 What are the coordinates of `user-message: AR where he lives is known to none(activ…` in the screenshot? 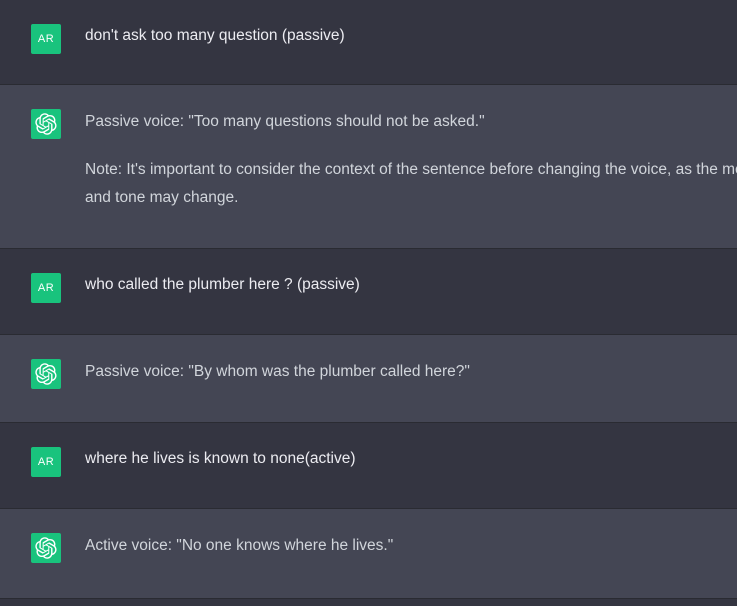 It's located at (368, 466).